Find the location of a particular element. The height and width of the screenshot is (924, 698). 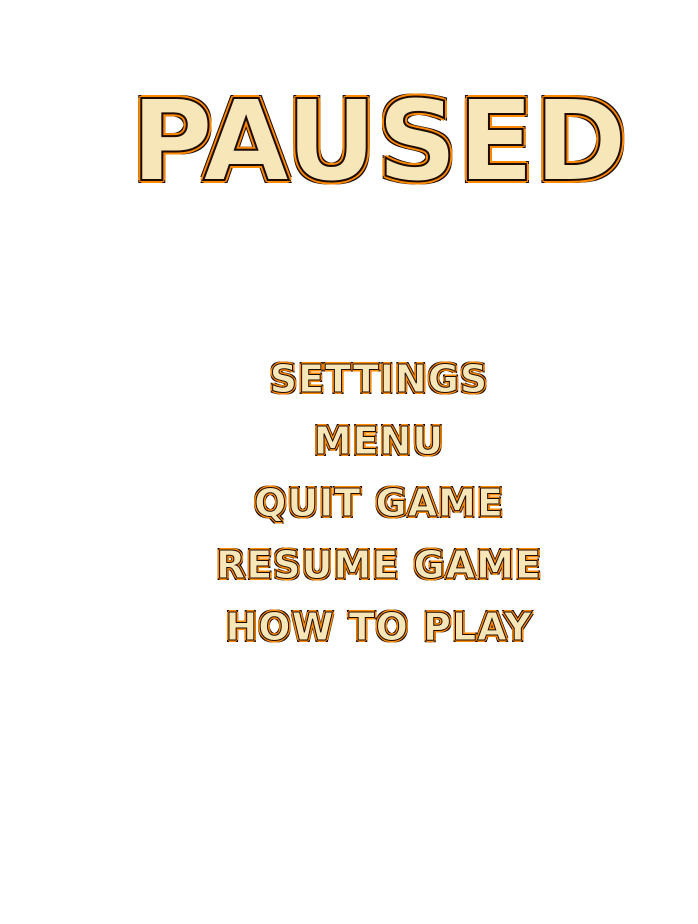

quit-game-button: QUIT GAME is located at coordinates (349, 503).